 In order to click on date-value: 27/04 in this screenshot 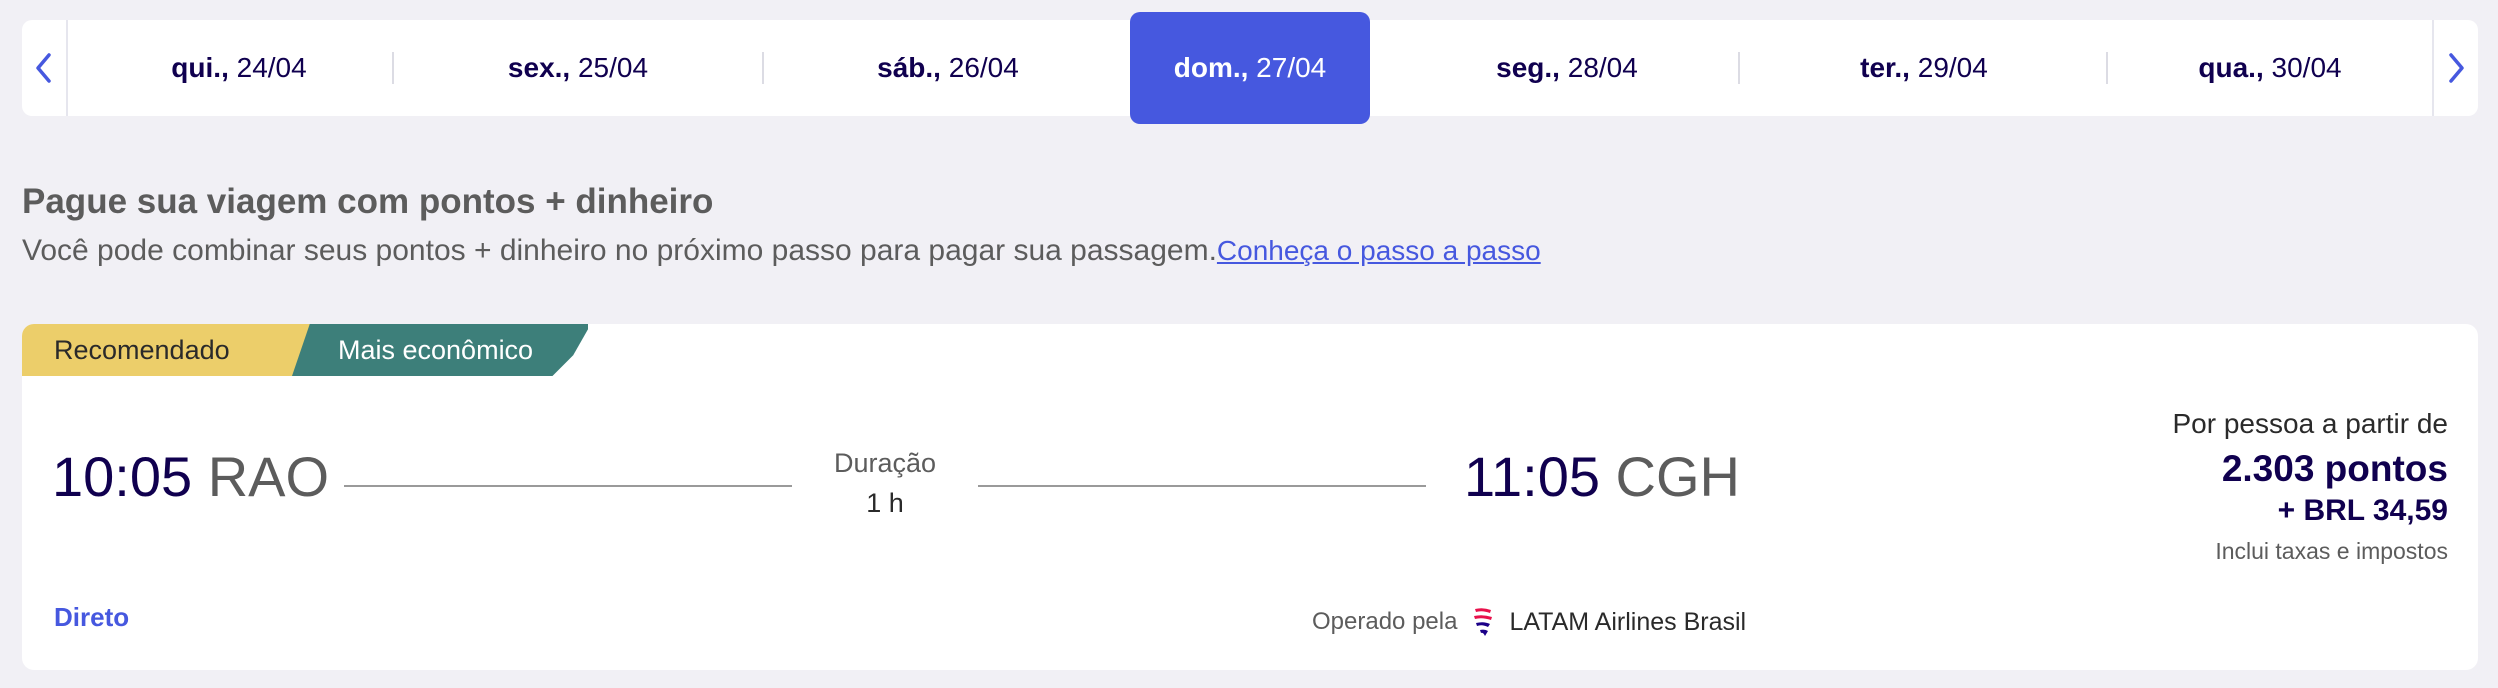, I will do `click(1287, 67)`.